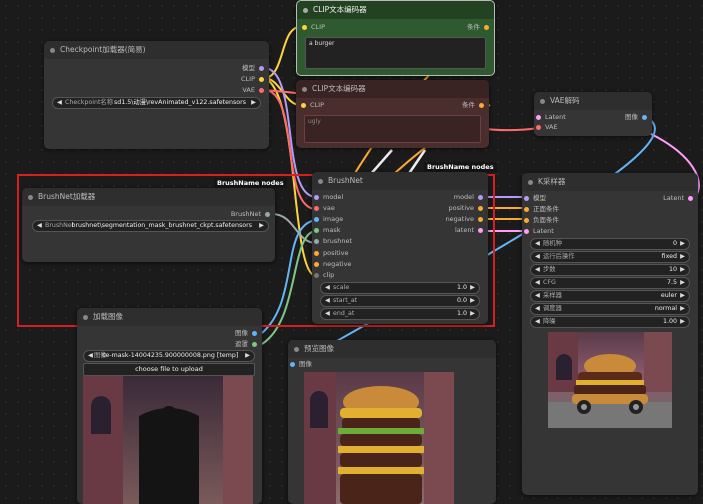 This screenshot has width=703, height=504. What do you see at coordinates (253, 68) in the screenshot?
I see `model-output: 模型` at bounding box center [253, 68].